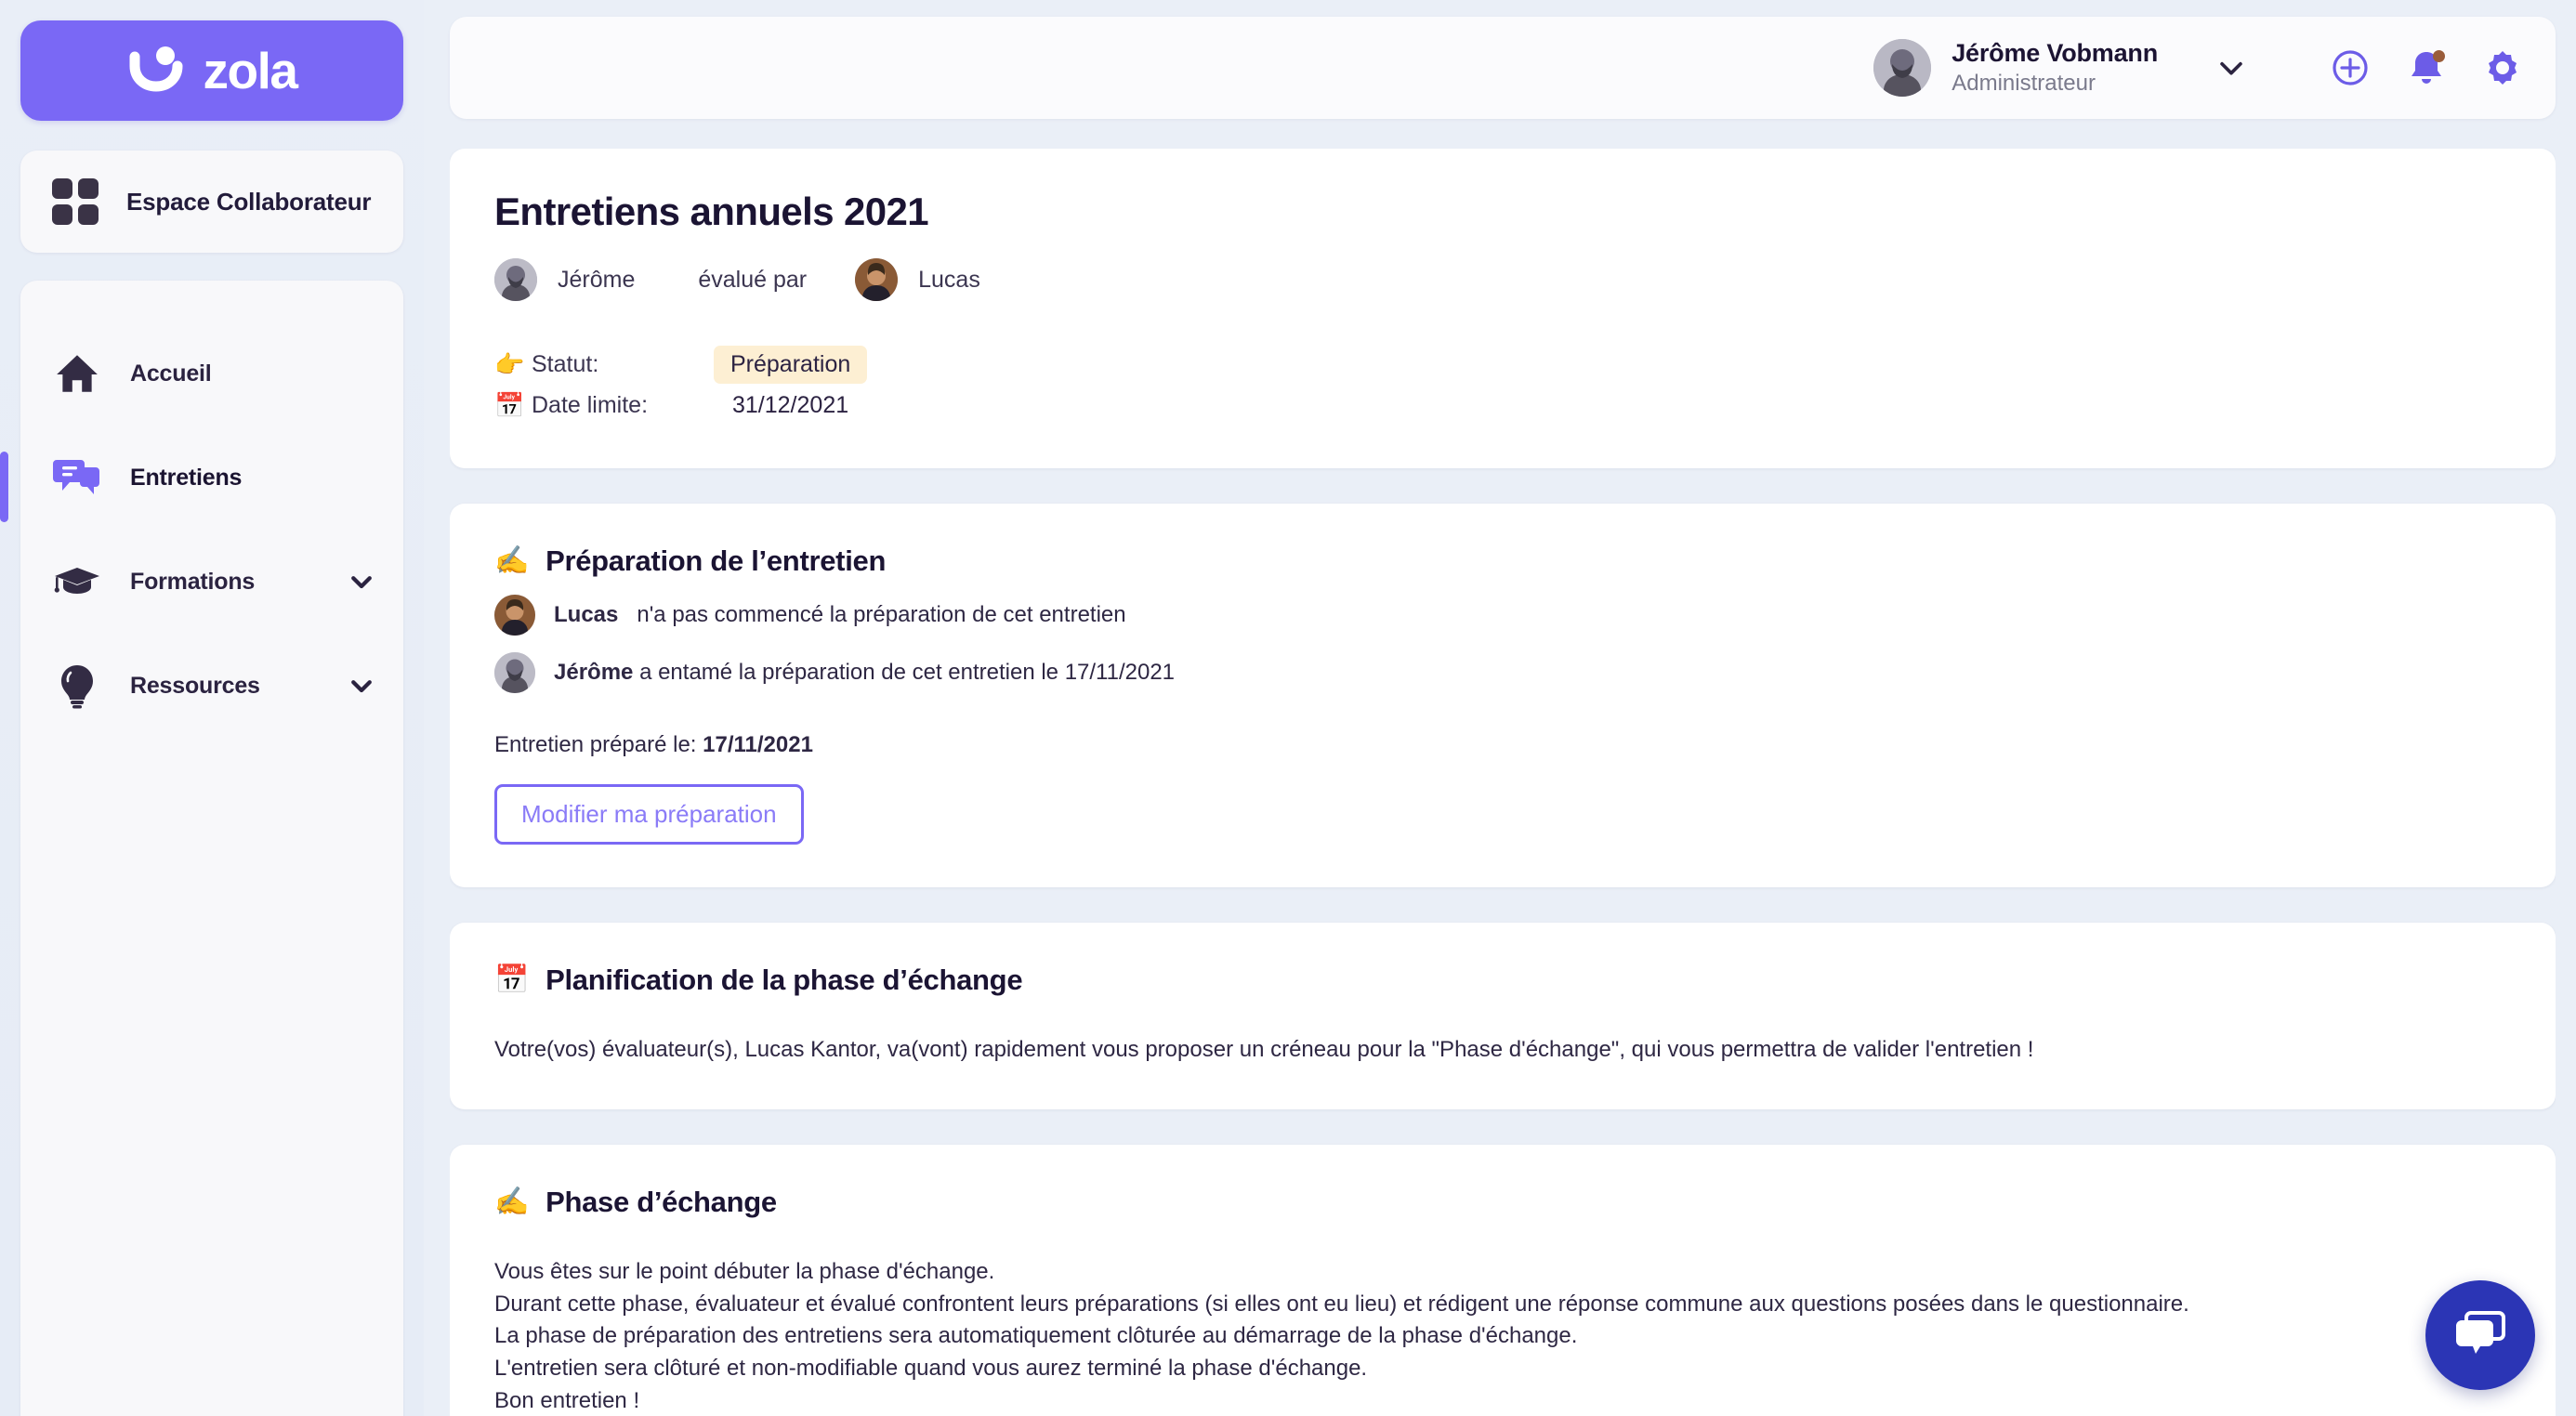 This screenshot has width=2576, height=1416. Describe the element at coordinates (249, 202) in the screenshot. I see `espace-collaborateur-label: Espace Collaborateur` at that location.